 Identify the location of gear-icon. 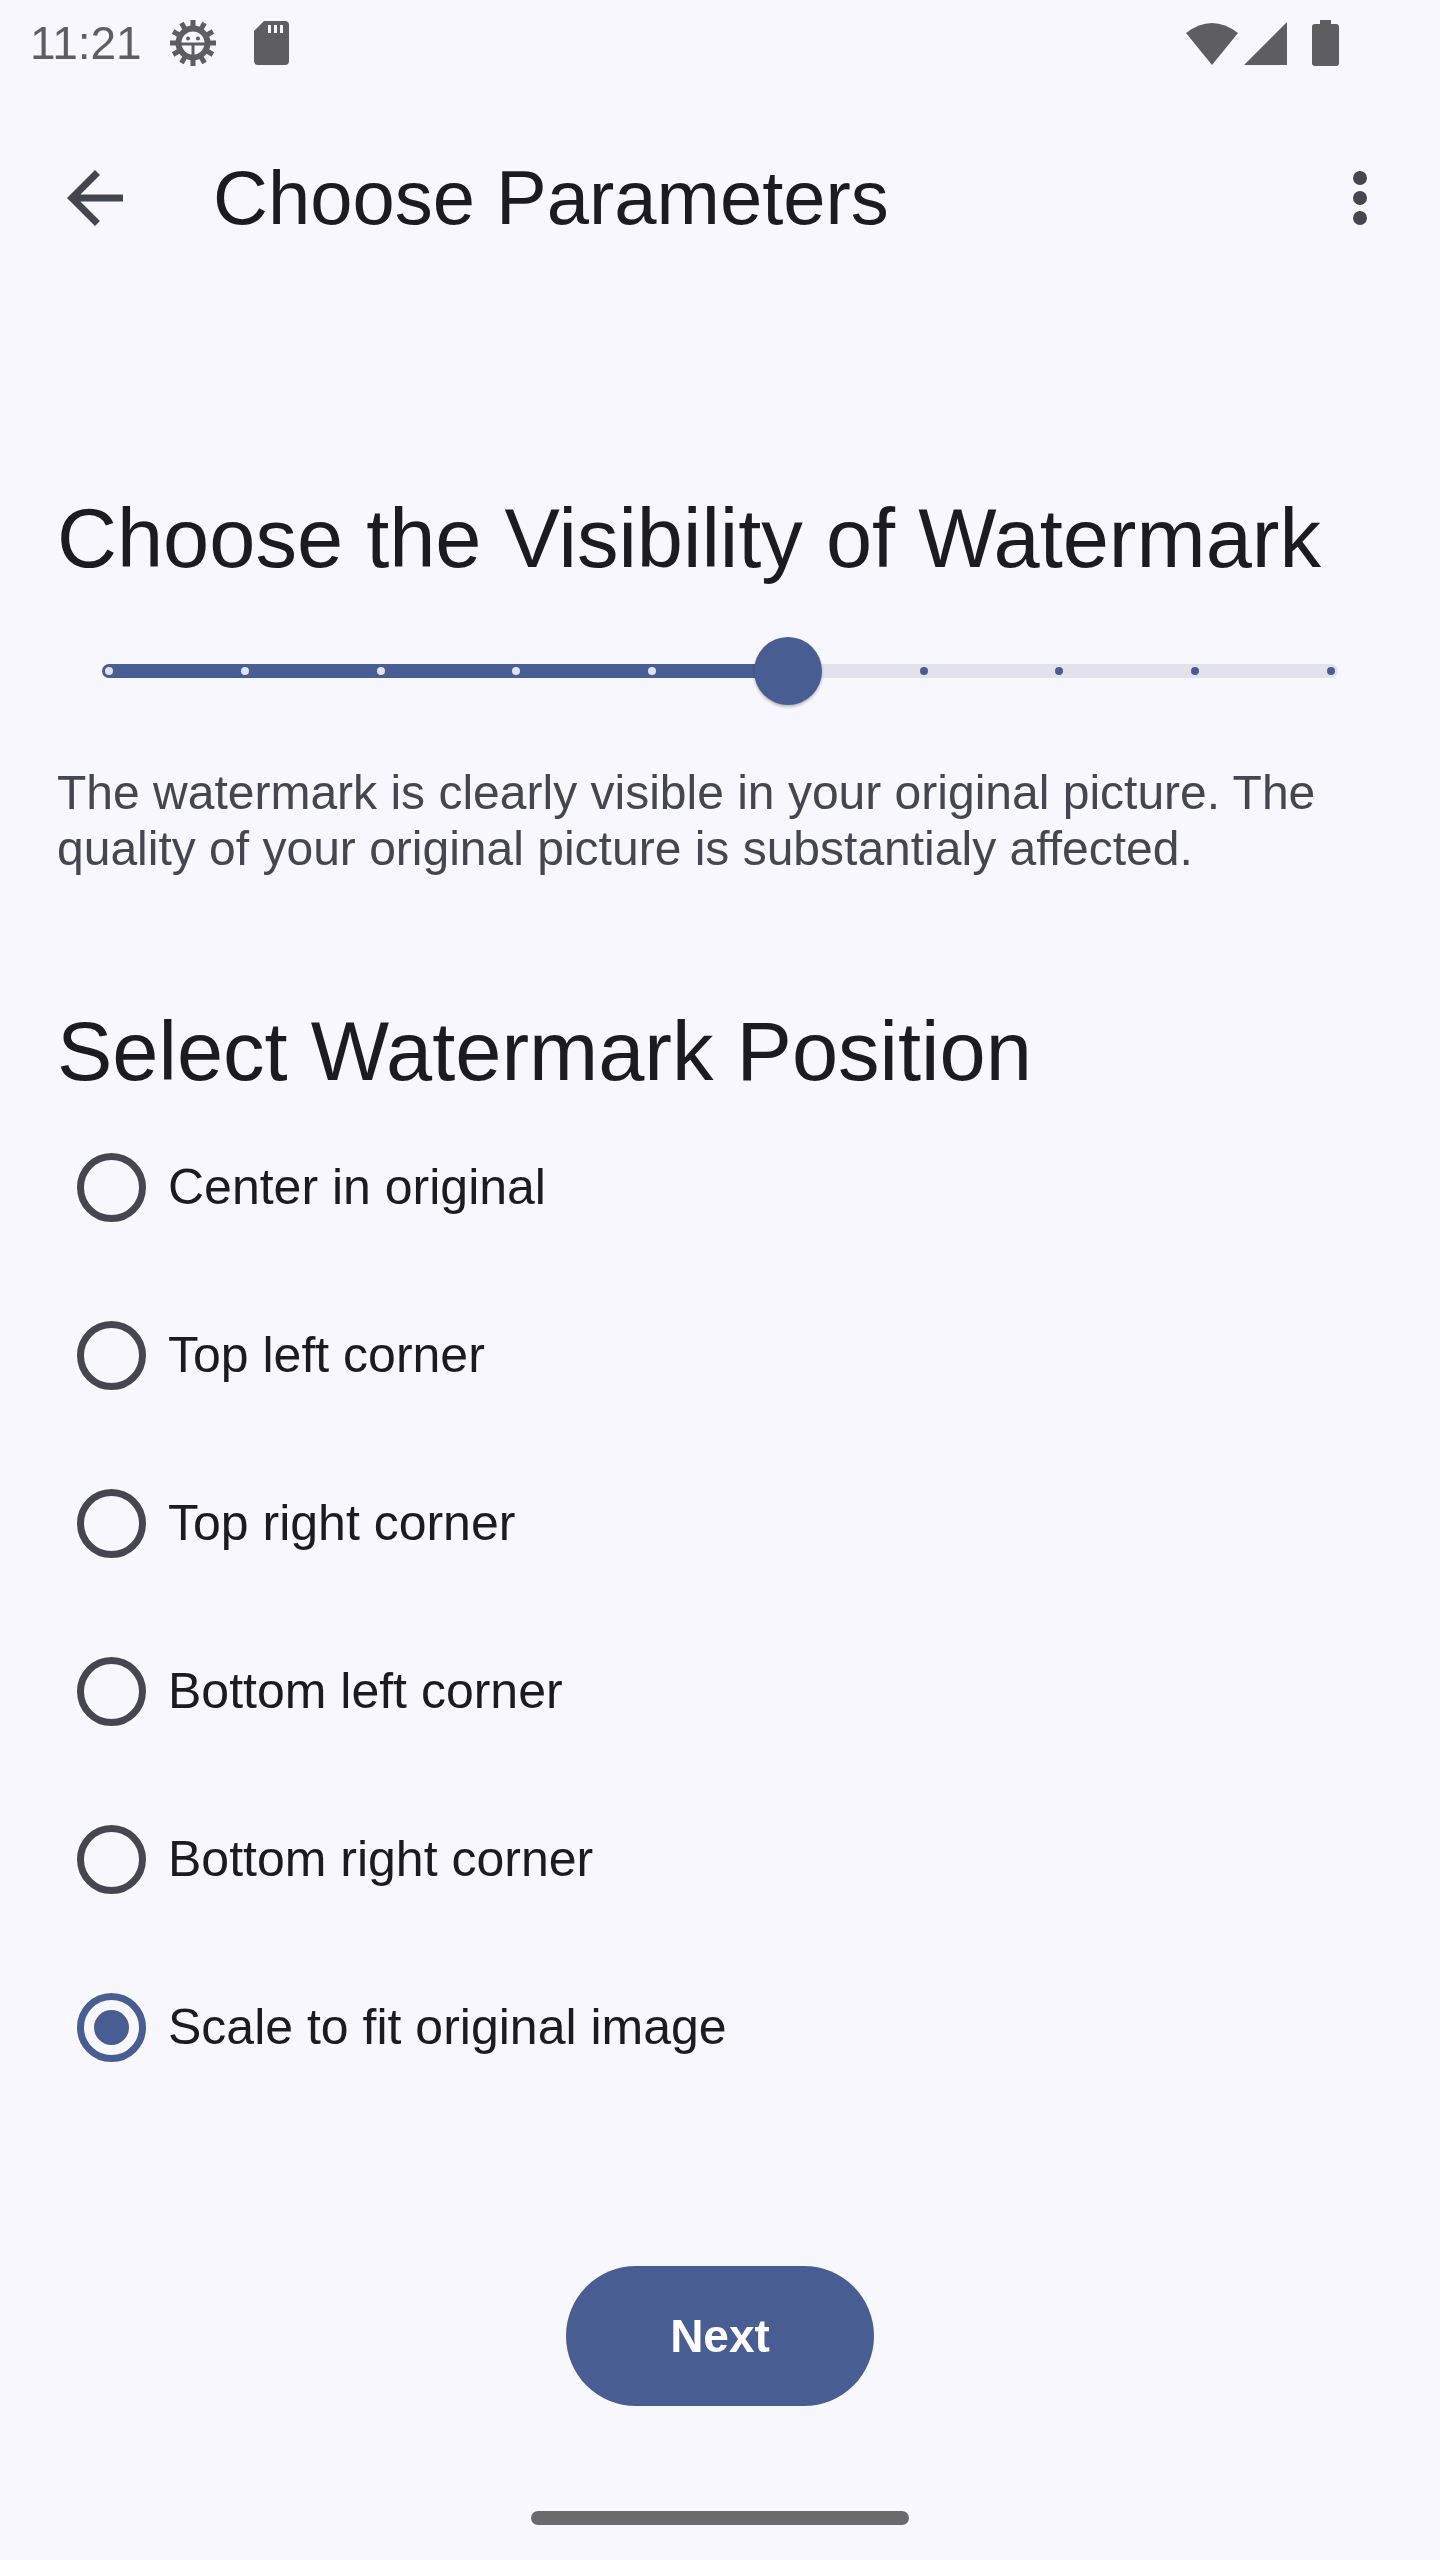
(192, 43).